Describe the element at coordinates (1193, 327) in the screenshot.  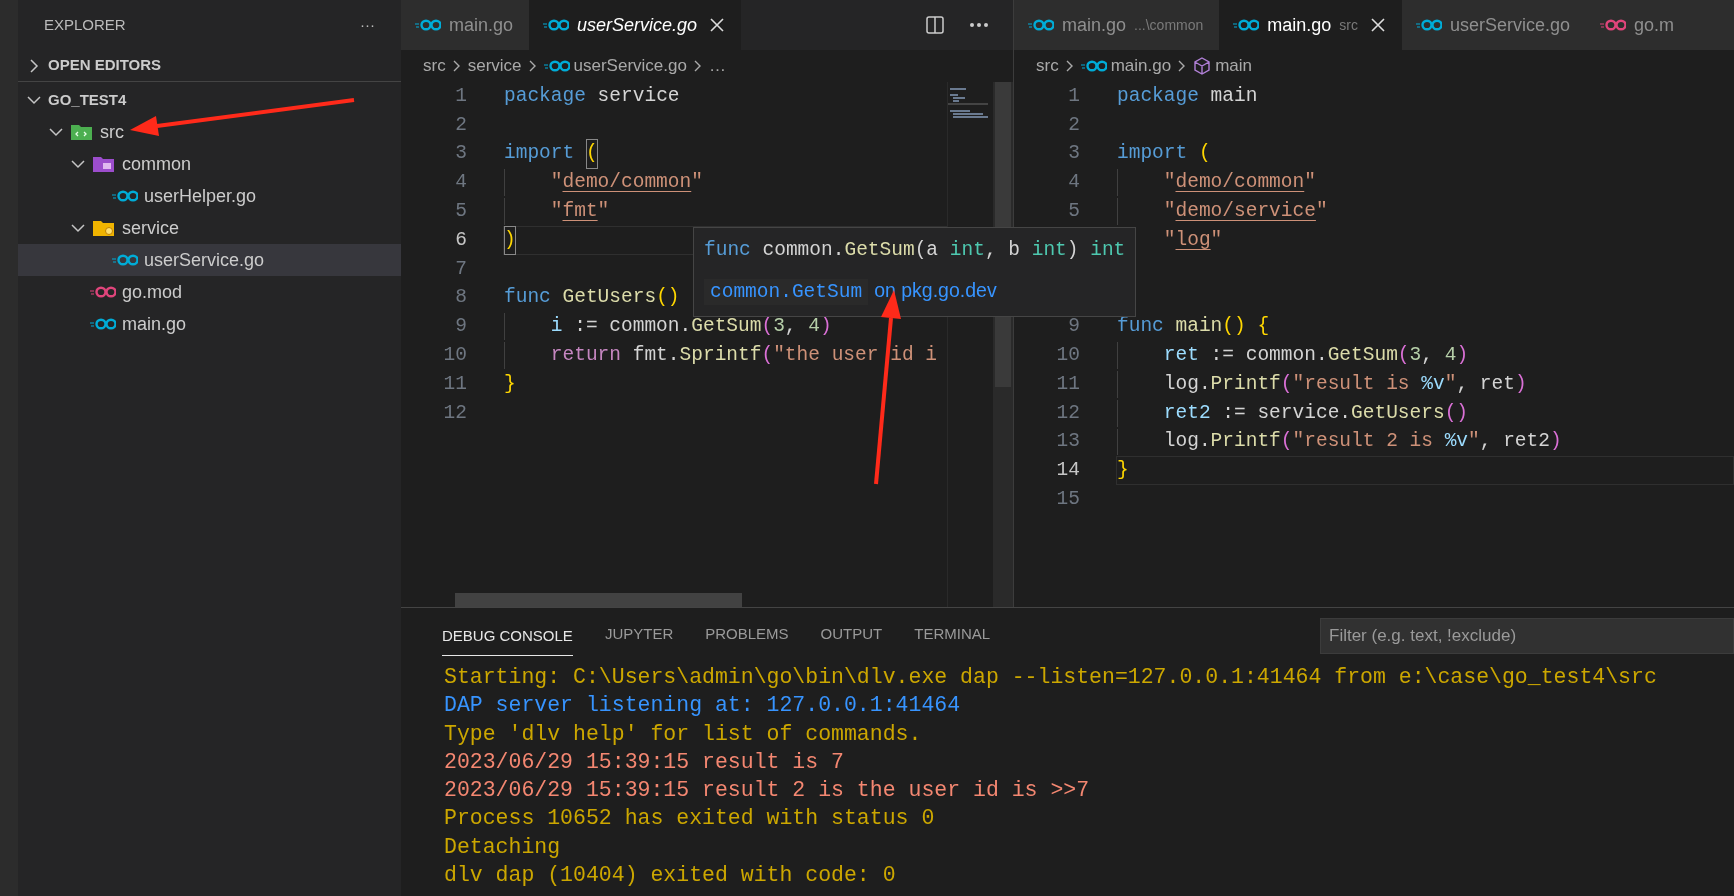
I see `code-line: func main() {` at that location.